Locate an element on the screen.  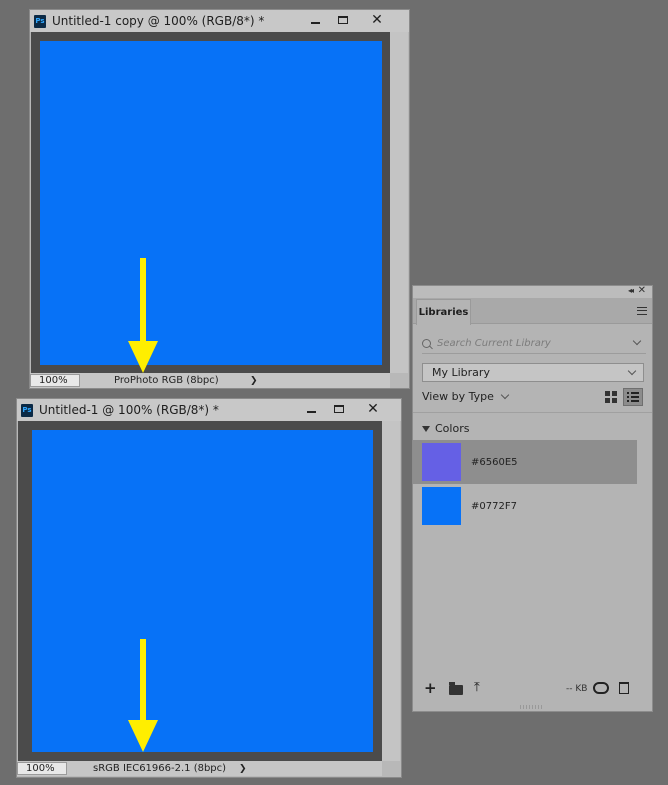
library-select: My Library is located at coordinates (533, 372).